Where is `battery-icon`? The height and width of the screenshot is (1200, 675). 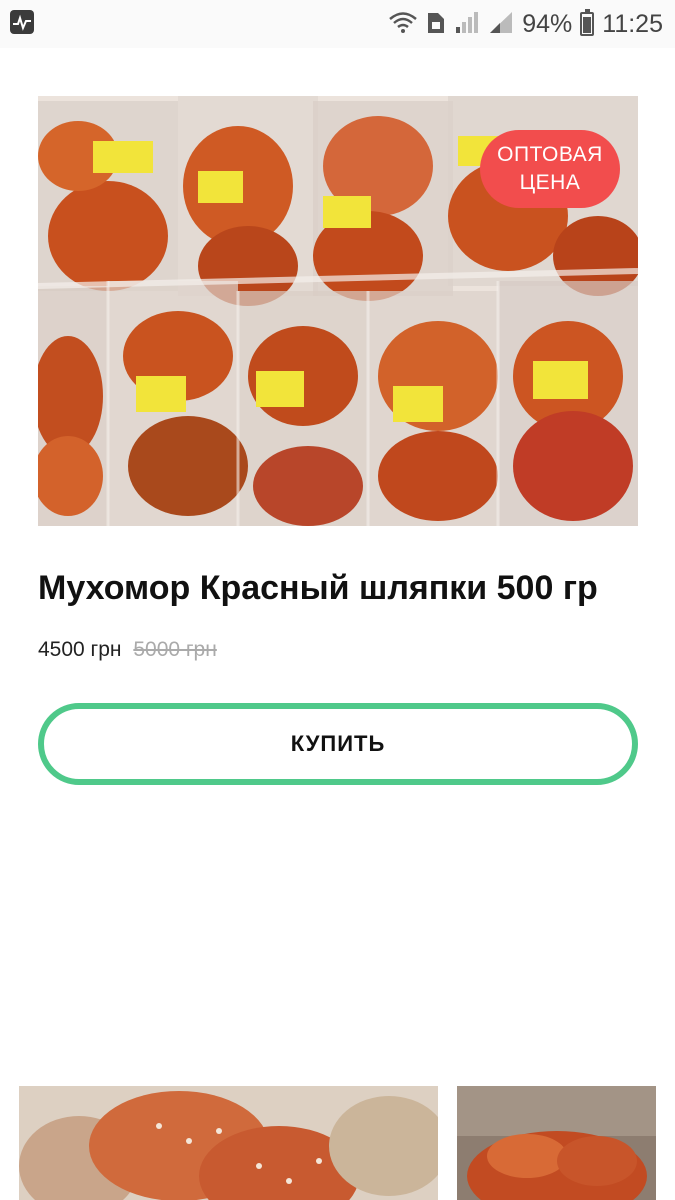 battery-icon is located at coordinates (587, 22).